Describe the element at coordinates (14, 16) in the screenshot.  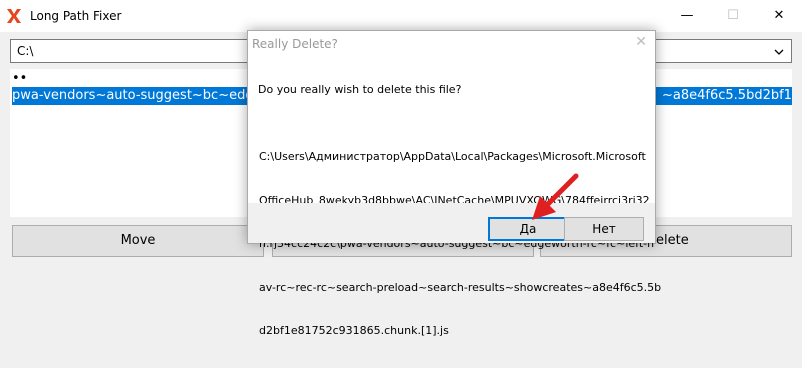
I see `x-logo-icon` at that location.